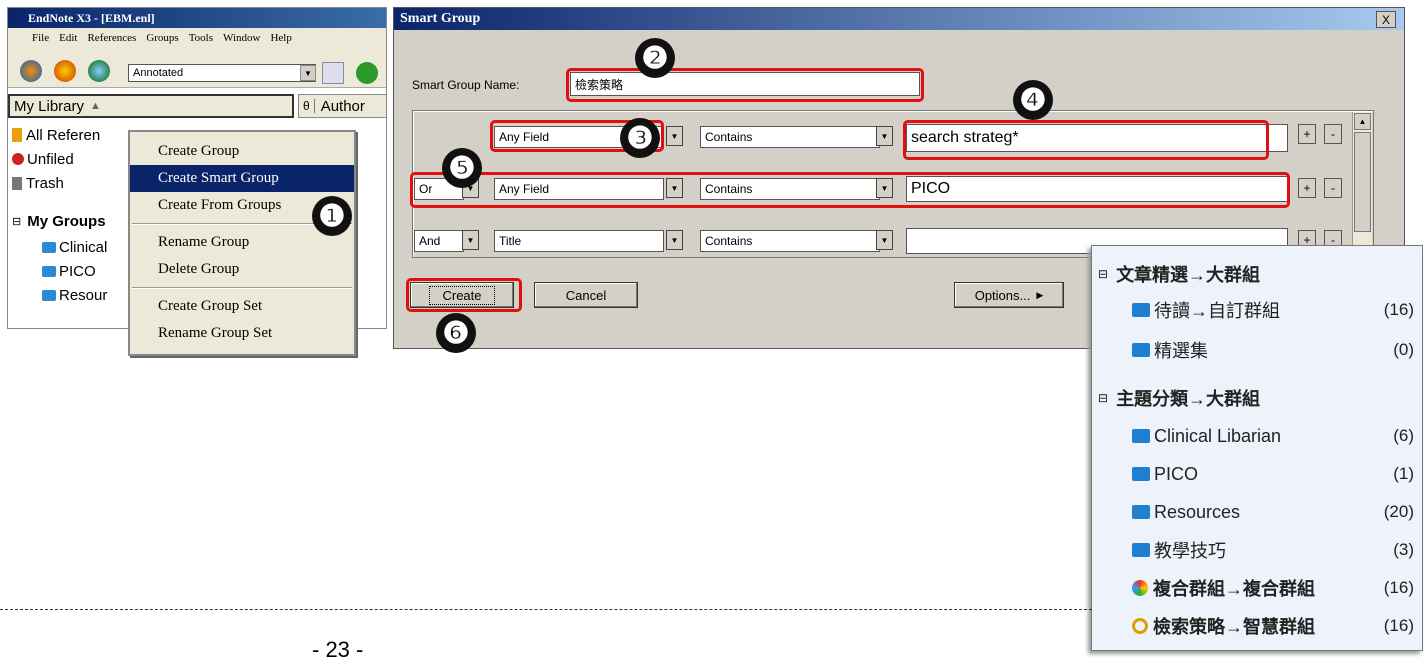 This screenshot has width=1424, height=663. Describe the element at coordinates (655, 58) in the screenshot. I see `step-badge-2: ❷` at that location.